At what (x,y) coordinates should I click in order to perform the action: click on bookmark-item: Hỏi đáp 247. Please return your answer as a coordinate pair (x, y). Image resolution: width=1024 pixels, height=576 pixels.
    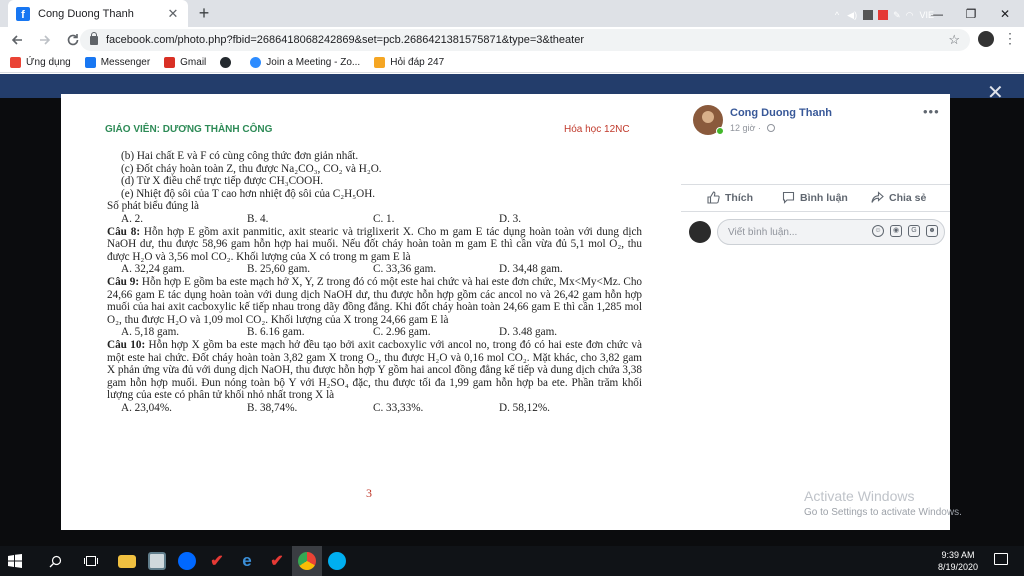
    Looking at the image, I should click on (409, 62).